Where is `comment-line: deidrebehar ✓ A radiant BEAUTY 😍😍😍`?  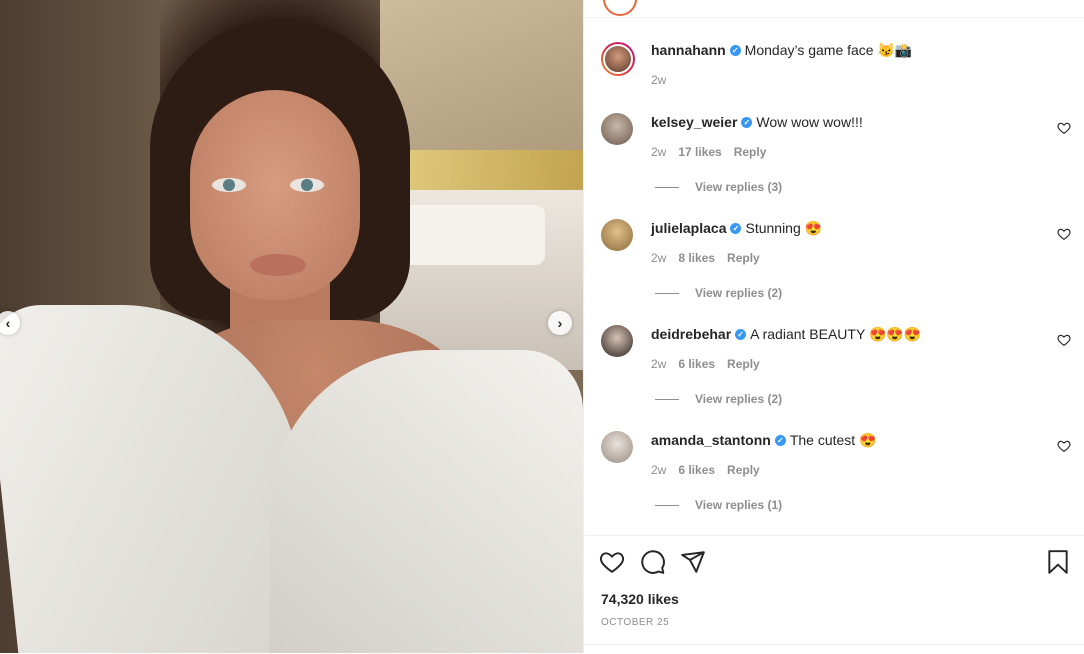
comment-line: deidrebehar ✓ A radiant BEAUTY 😍😍😍 is located at coordinates (786, 334).